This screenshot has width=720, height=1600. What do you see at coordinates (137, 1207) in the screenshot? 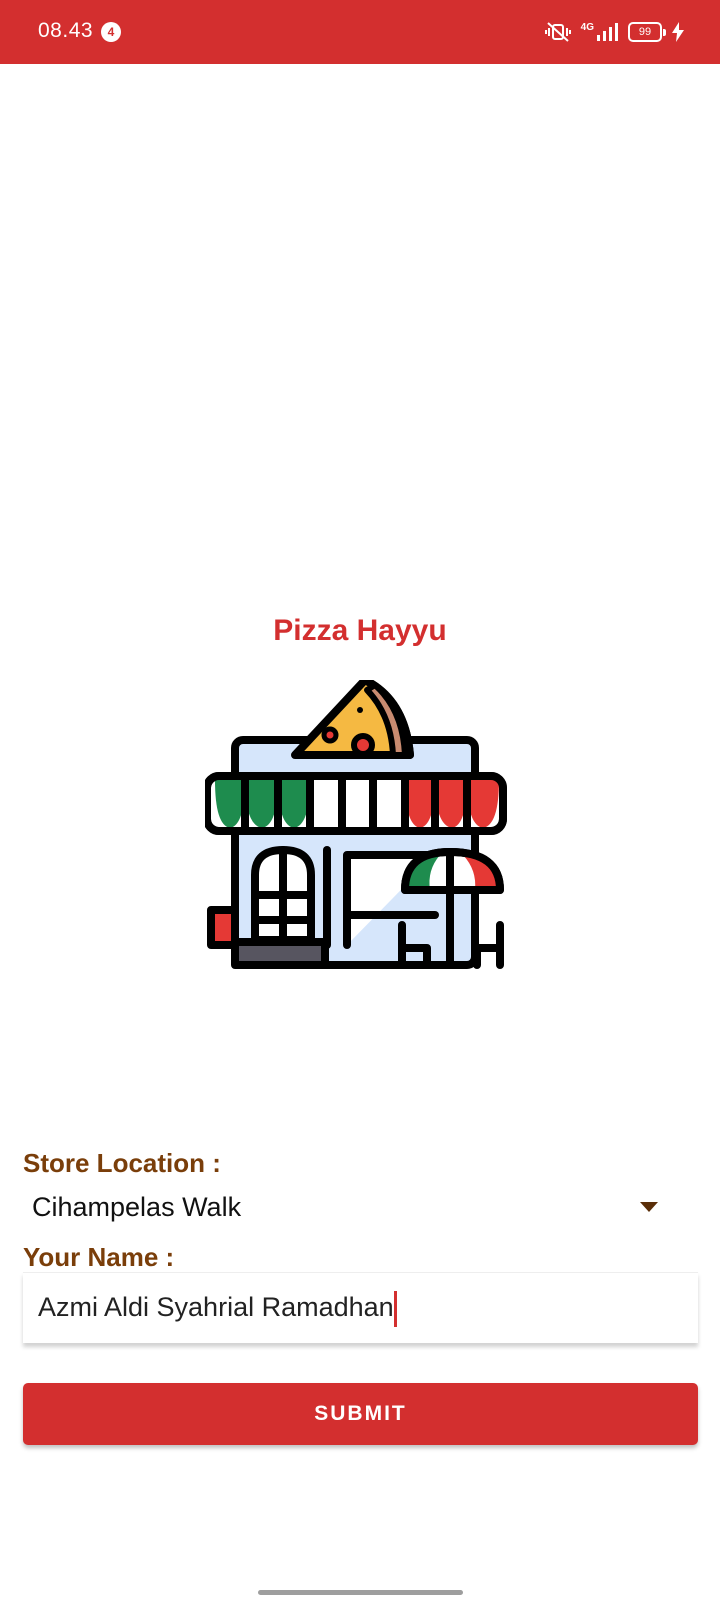
I see `store-location-value: Cihampelas Walk` at bounding box center [137, 1207].